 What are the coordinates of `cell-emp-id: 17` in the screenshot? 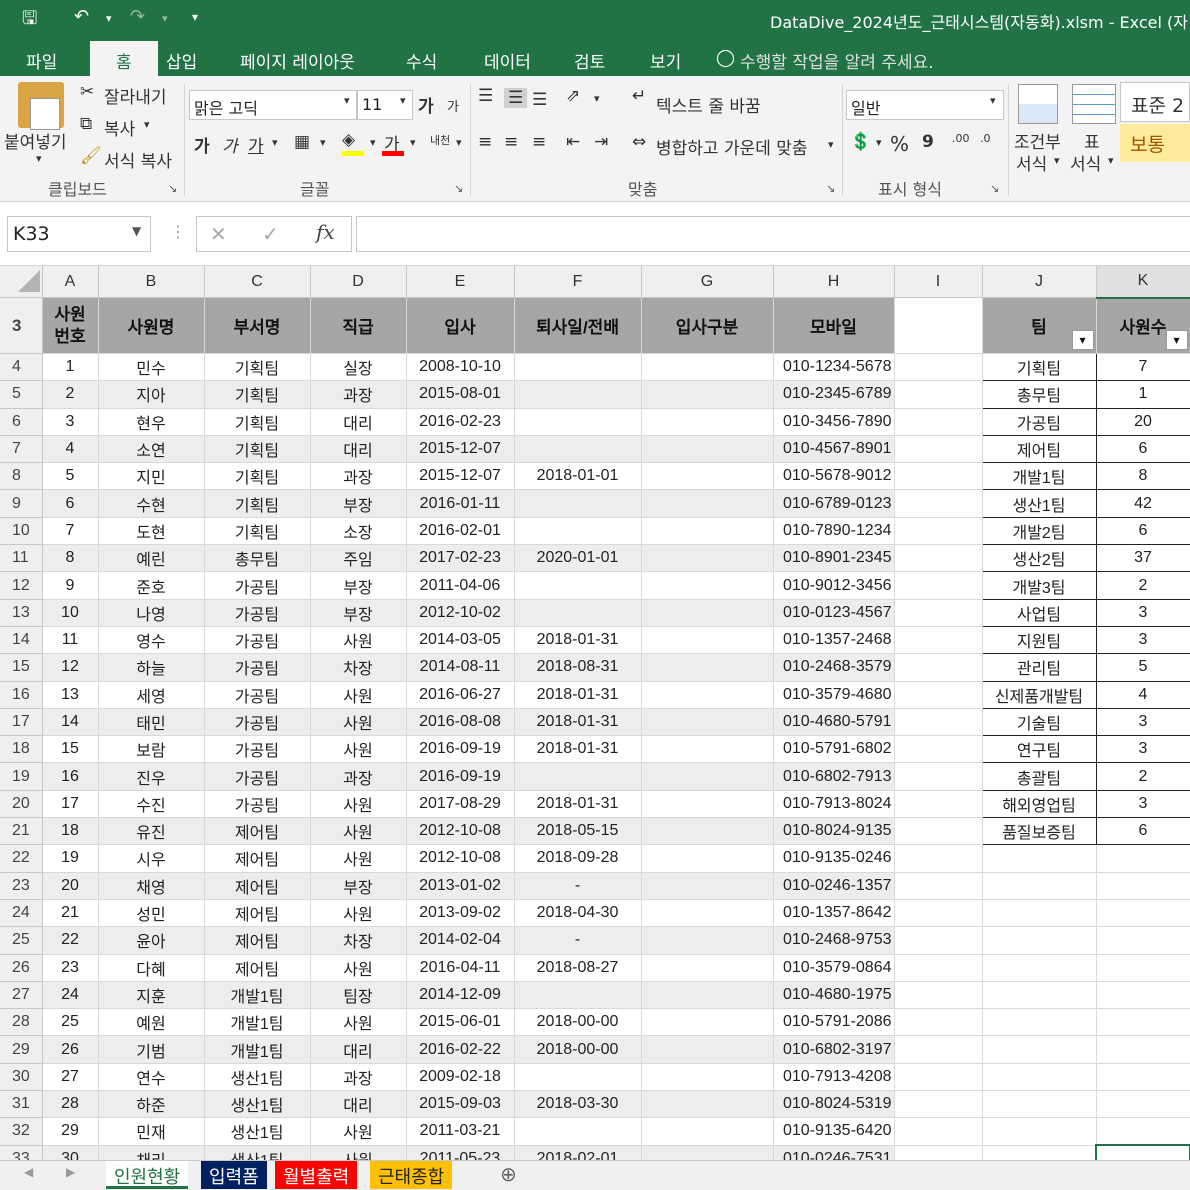 It's located at (70, 804).